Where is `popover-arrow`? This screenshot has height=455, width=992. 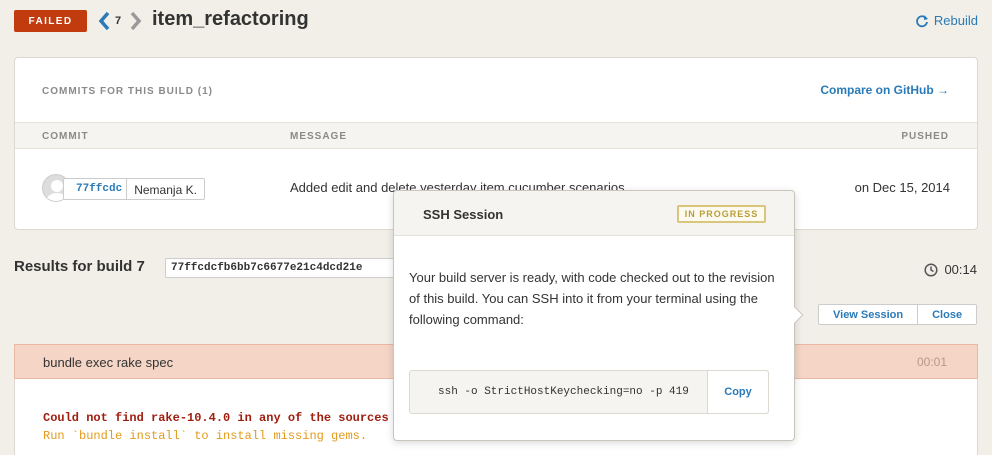 popover-arrow is located at coordinates (795, 315).